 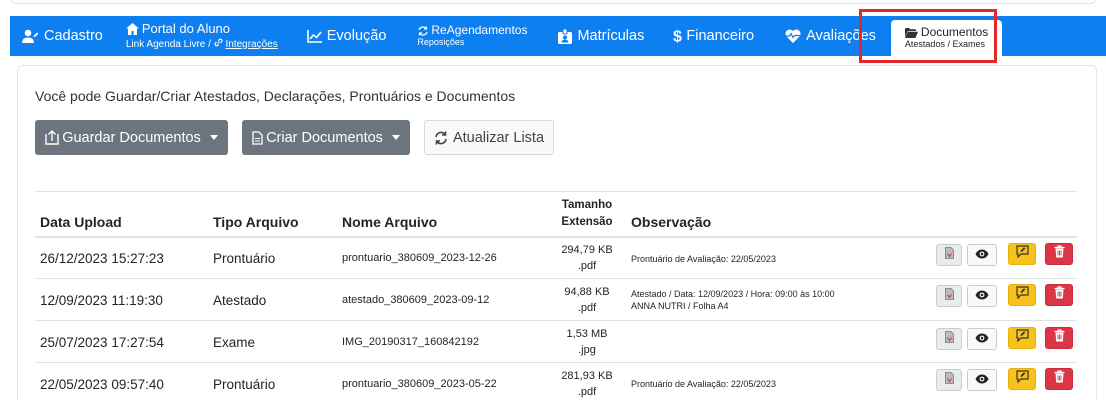 I want to click on guardar-documentos-button: Guardar Documentos, so click(x=131, y=137).